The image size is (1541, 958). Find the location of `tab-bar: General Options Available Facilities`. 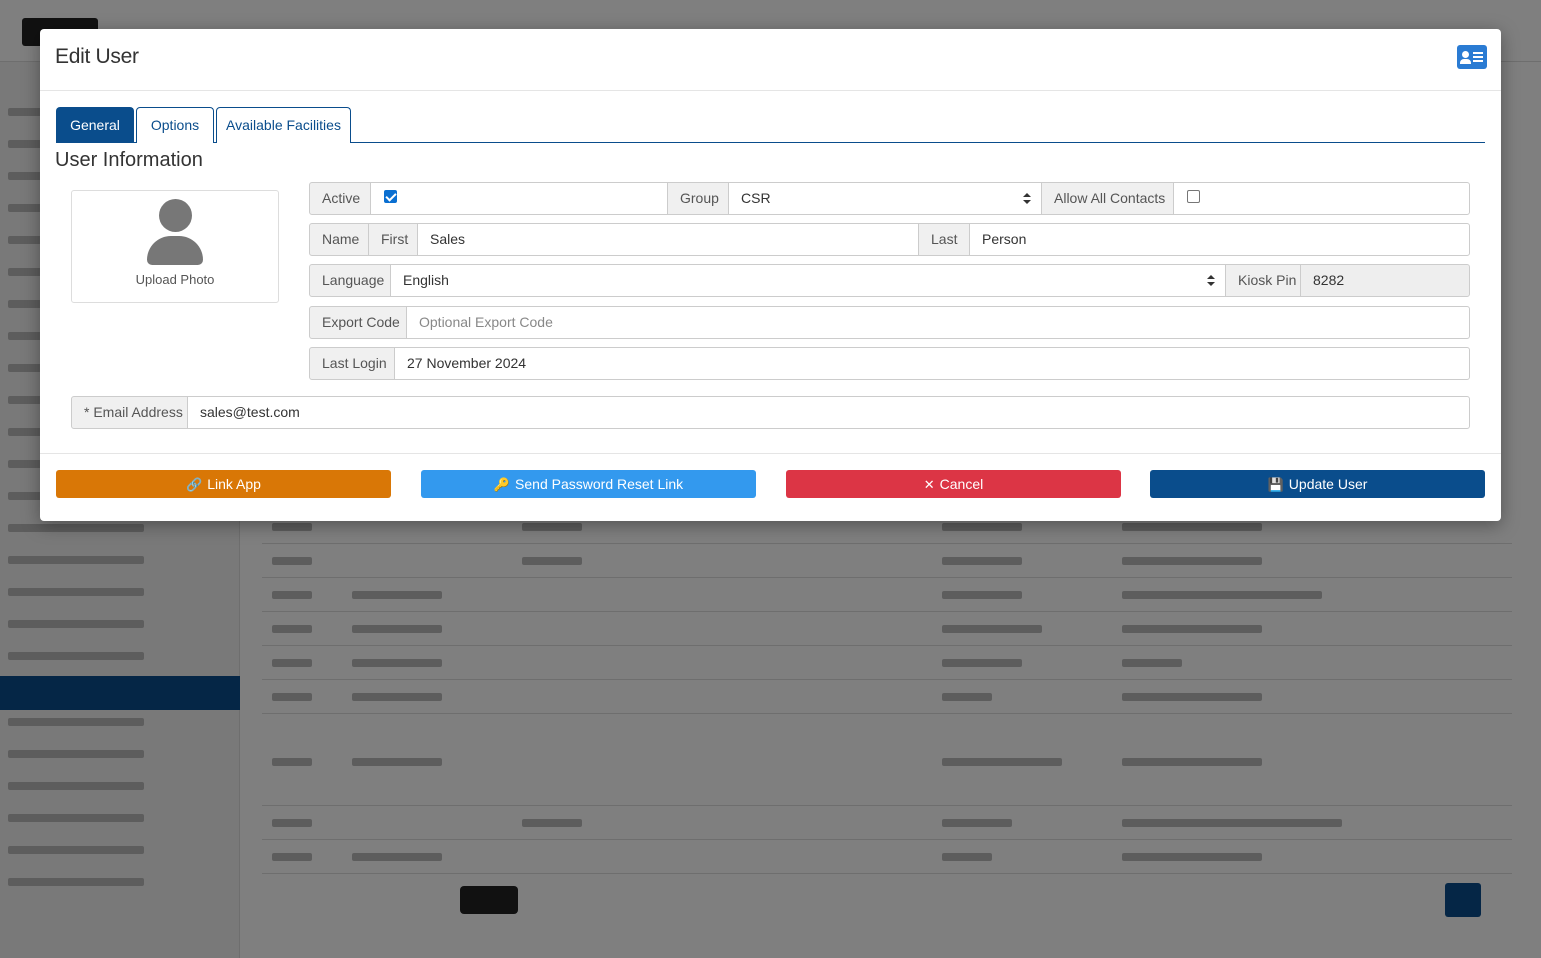

tab-bar: General Options Available Facilities is located at coordinates (770, 125).